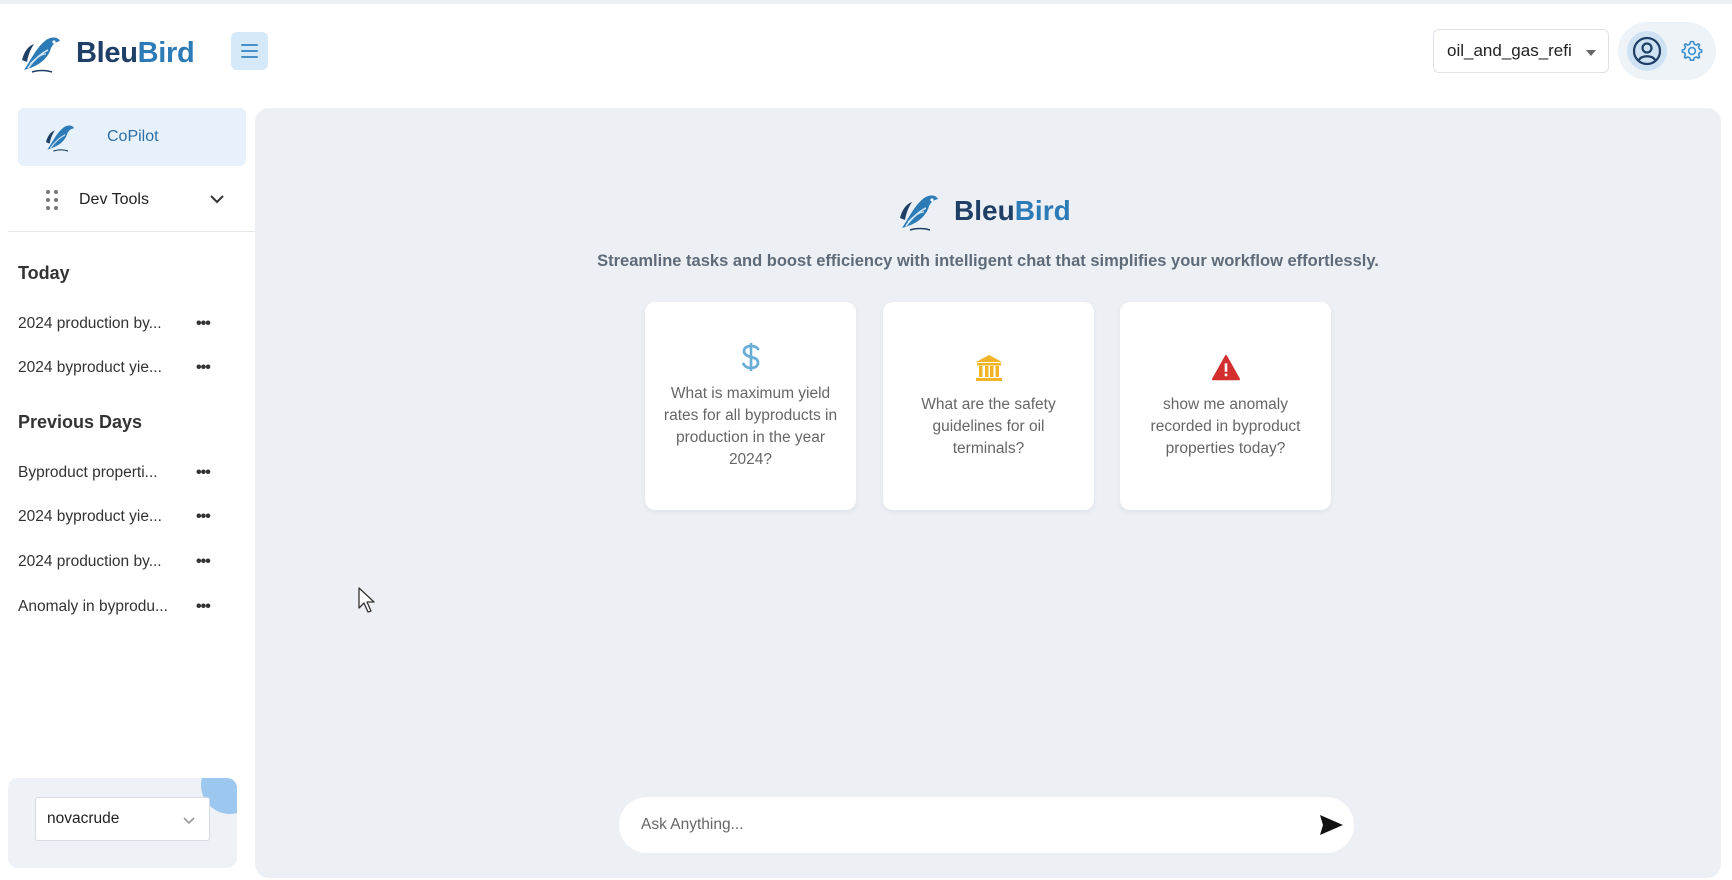  I want to click on bank-icon, so click(989, 368).